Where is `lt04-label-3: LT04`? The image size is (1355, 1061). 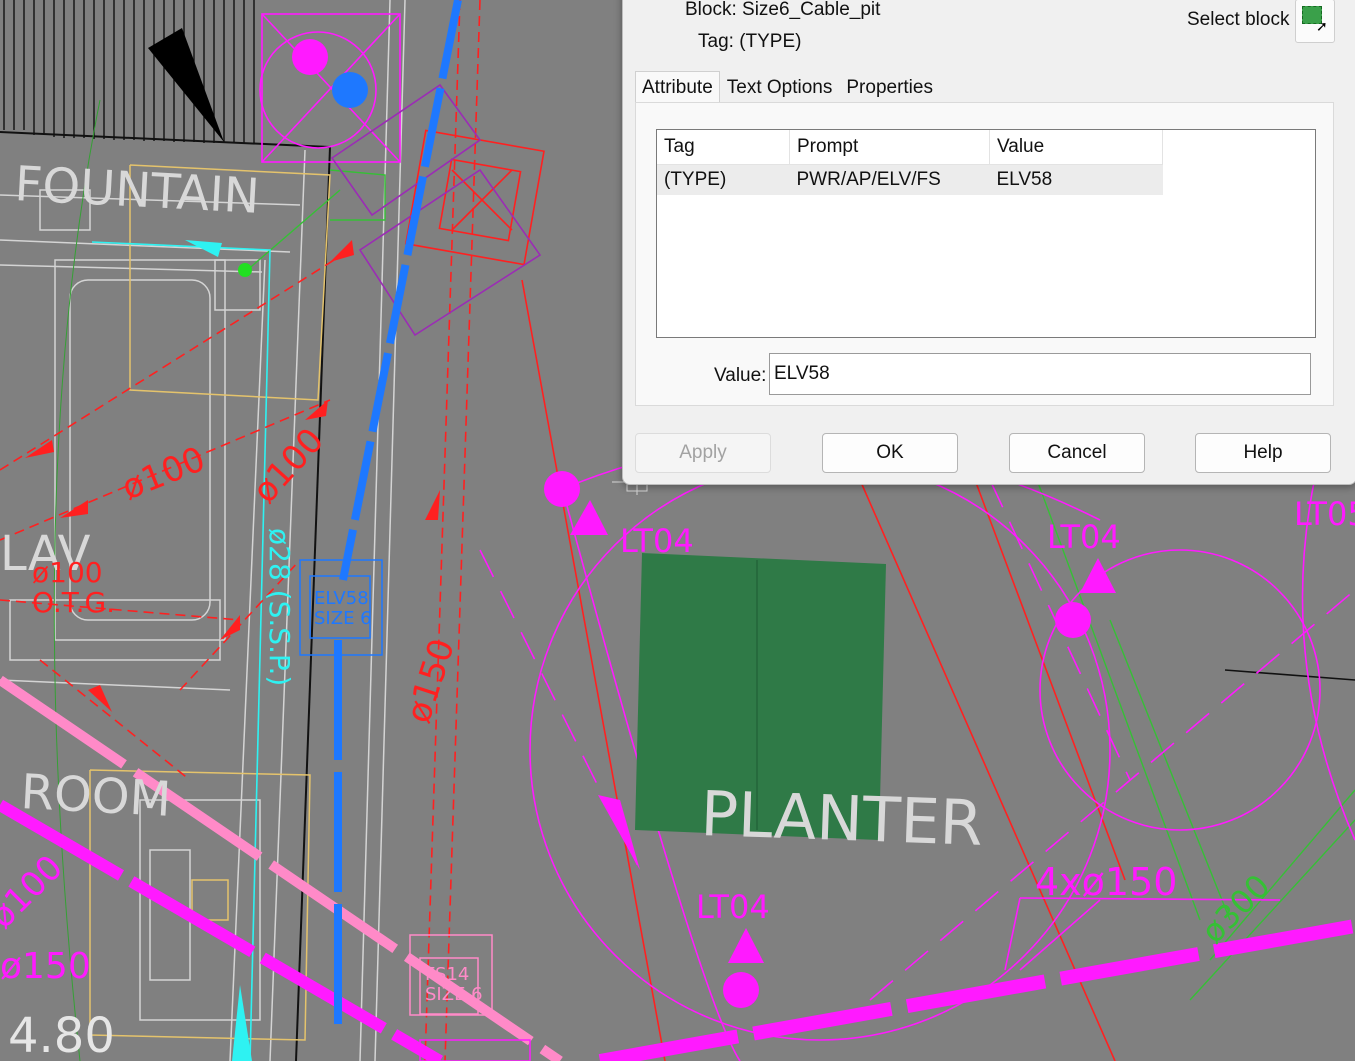
lt04-label-3: LT04 is located at coordinates (733, 907).